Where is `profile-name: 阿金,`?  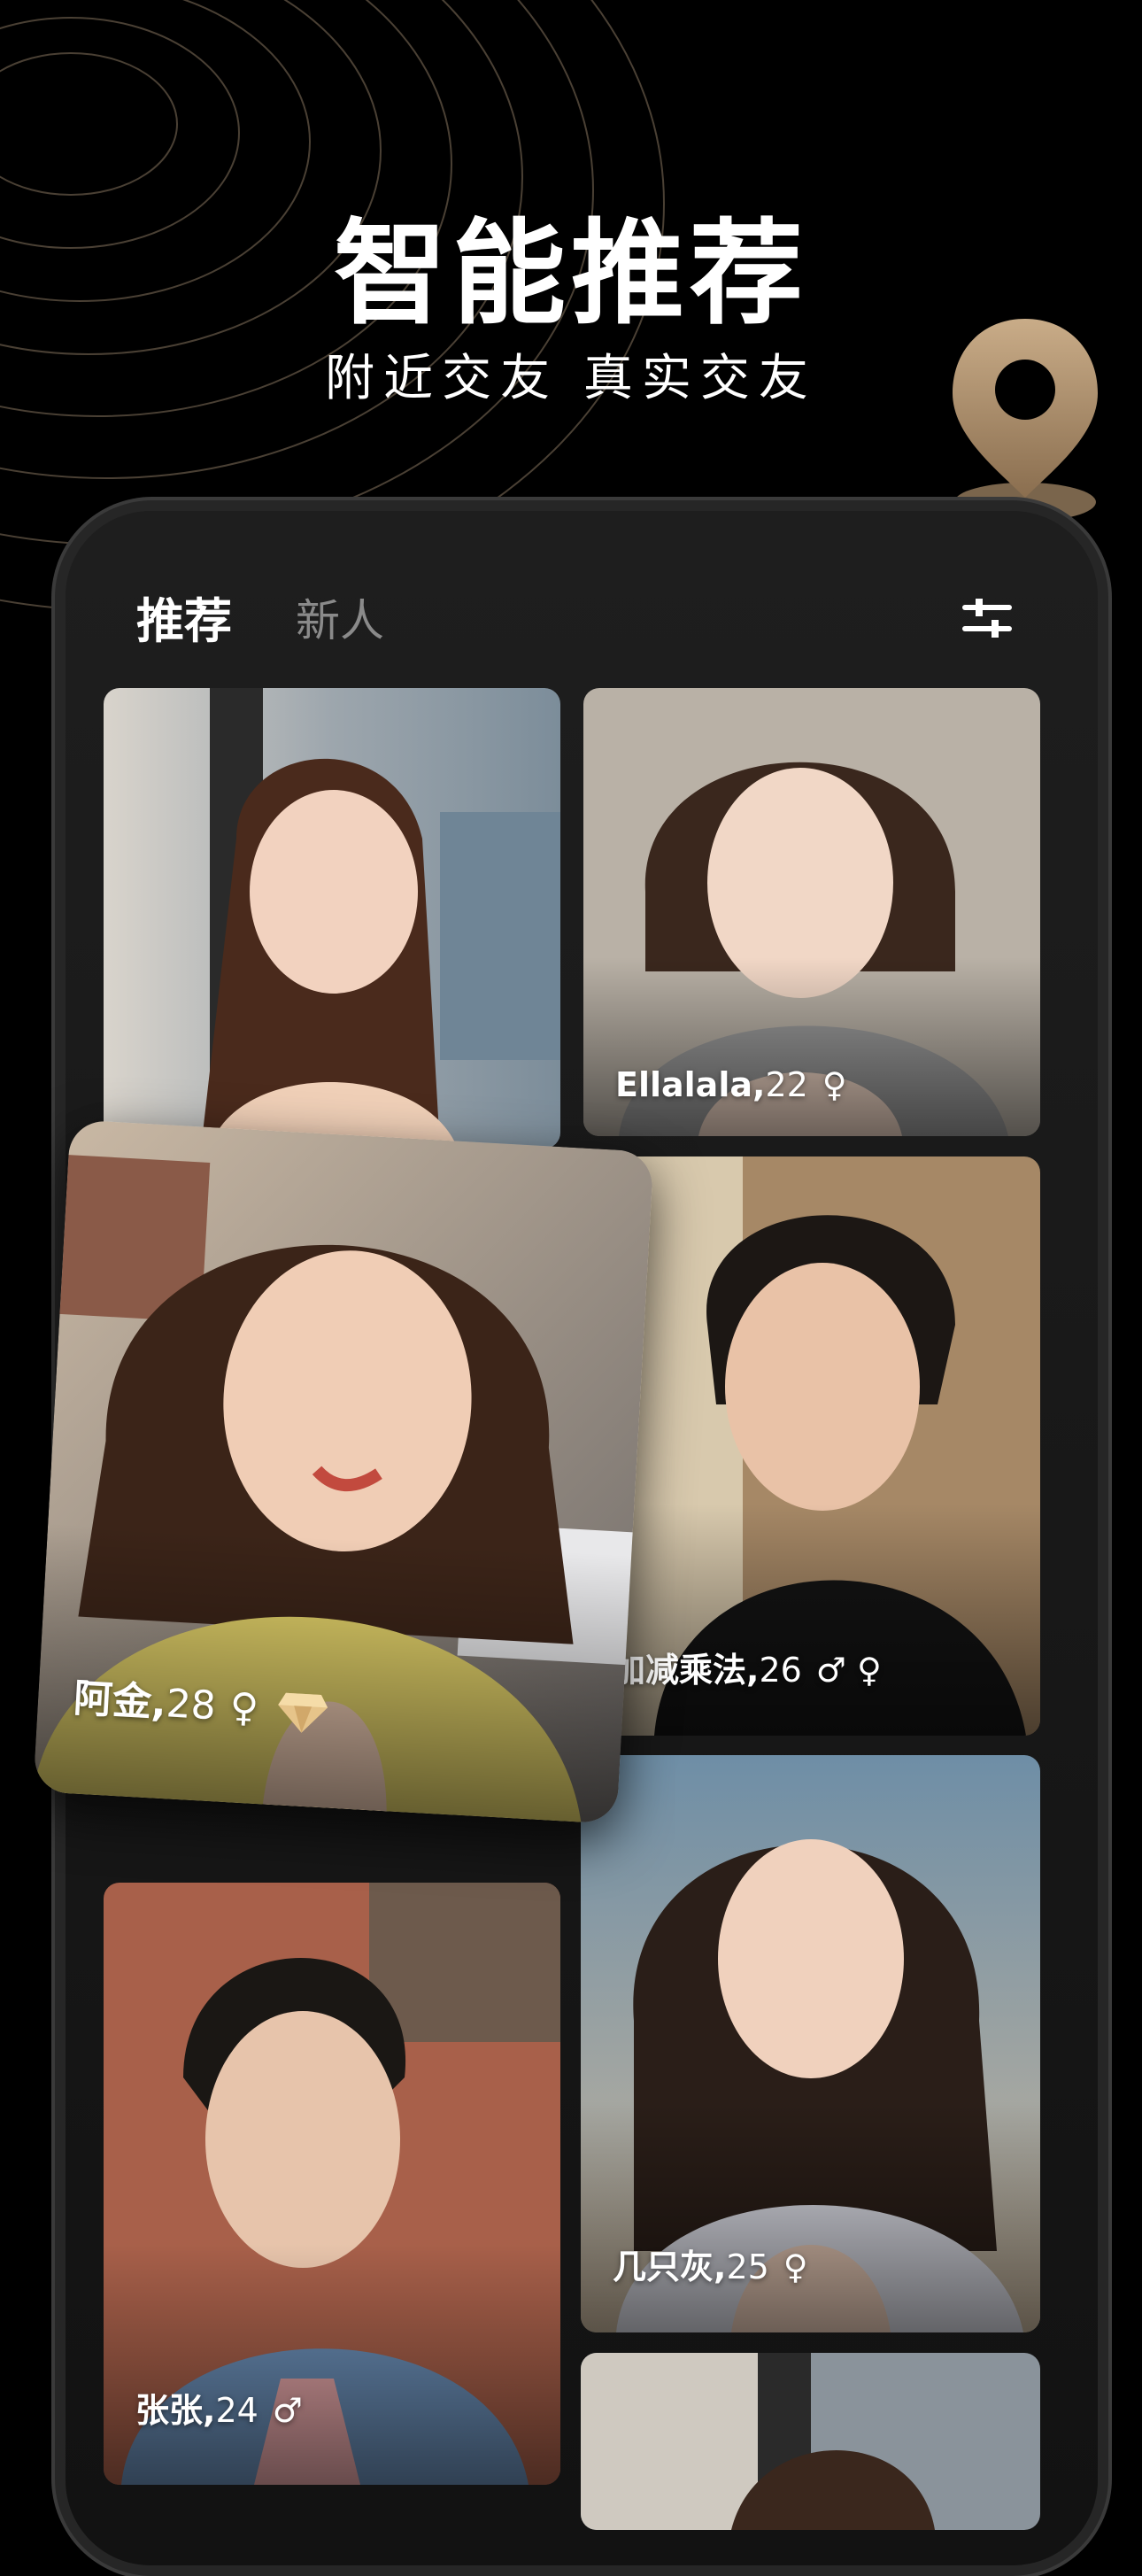 profile-name: 阿金, is located at coordinates (120, 1701).